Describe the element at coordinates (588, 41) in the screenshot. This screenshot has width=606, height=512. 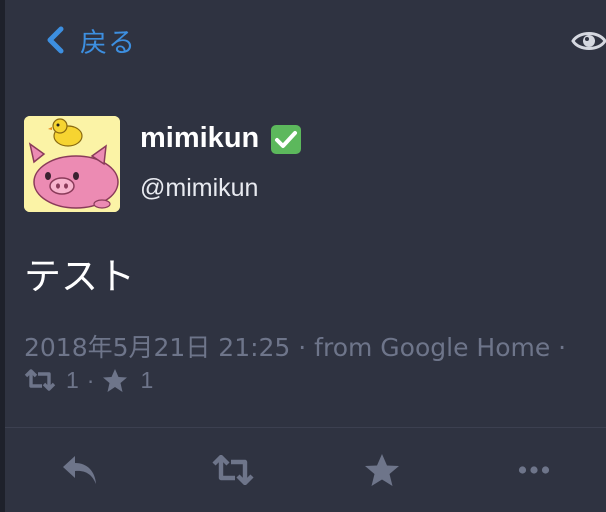
I see `eye-icon` at that location.